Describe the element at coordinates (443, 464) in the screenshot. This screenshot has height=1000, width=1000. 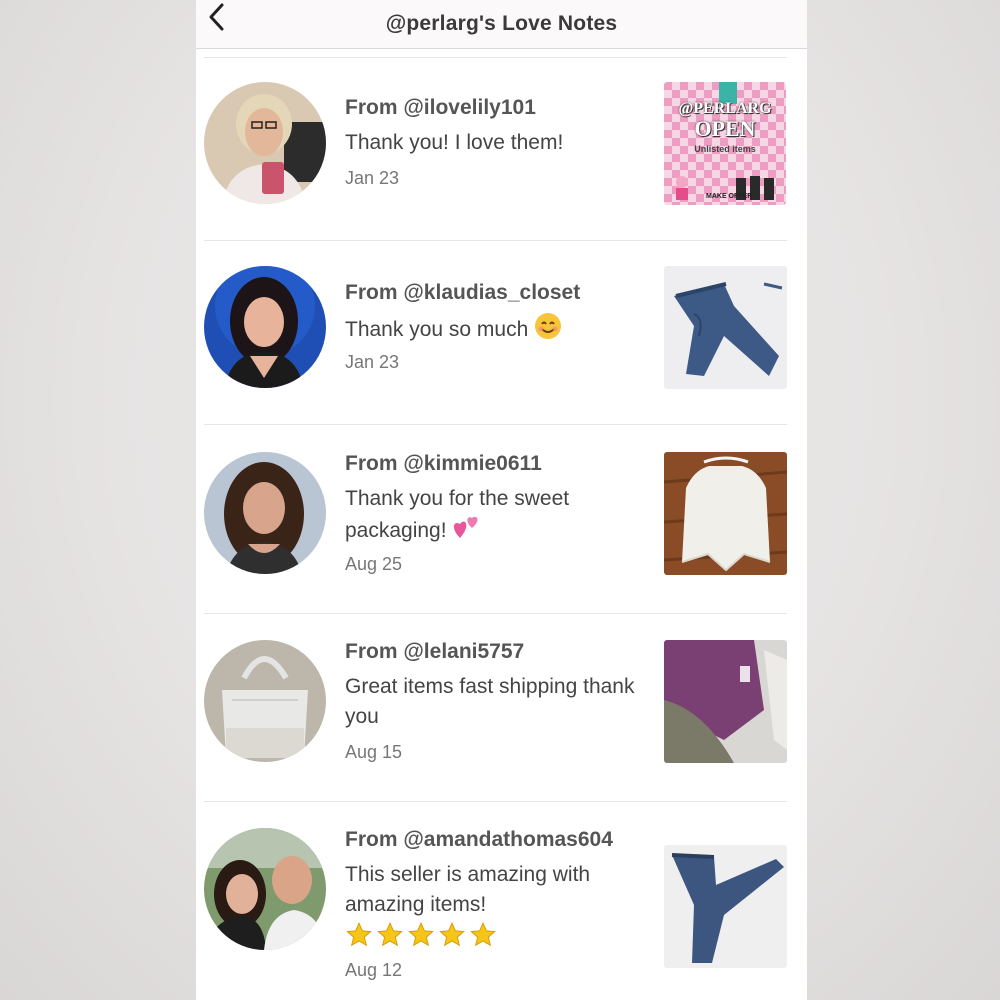
I see `note-sender: From @kimmie0611` at that location.